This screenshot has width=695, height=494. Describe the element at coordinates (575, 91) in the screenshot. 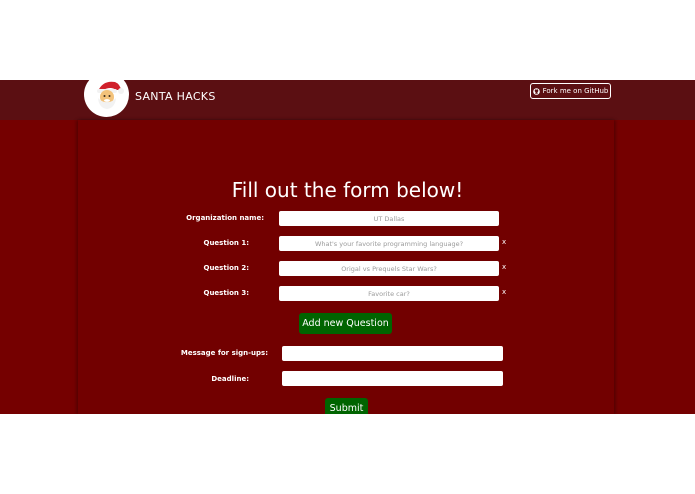

I see `fork-label: Fork me on GitHub` at that location.